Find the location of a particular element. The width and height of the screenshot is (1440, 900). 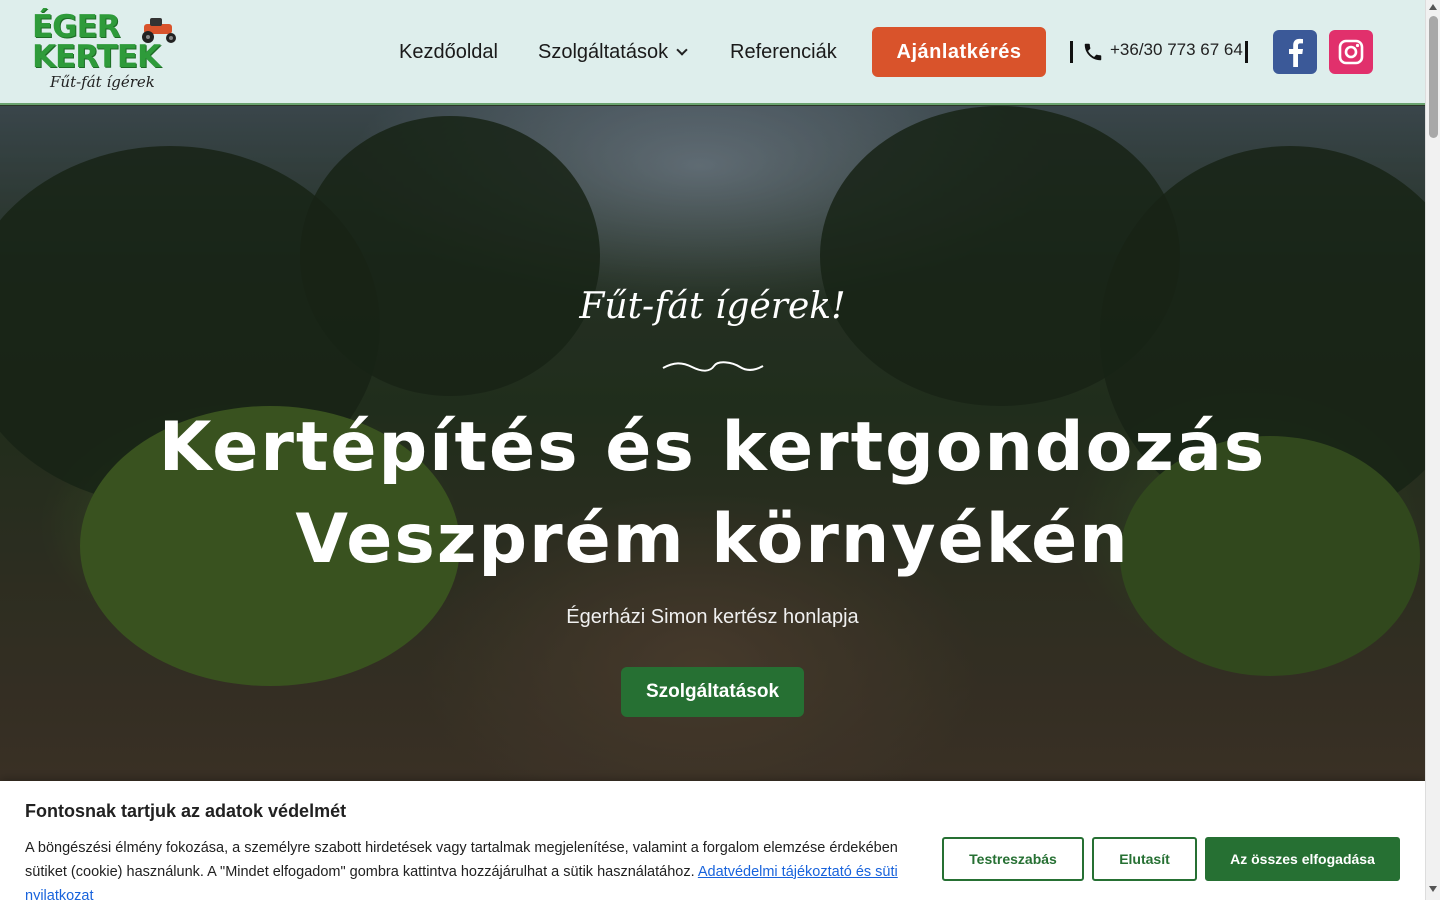

scroll-up-arrow-icon is located at coordinates (1433, 7).